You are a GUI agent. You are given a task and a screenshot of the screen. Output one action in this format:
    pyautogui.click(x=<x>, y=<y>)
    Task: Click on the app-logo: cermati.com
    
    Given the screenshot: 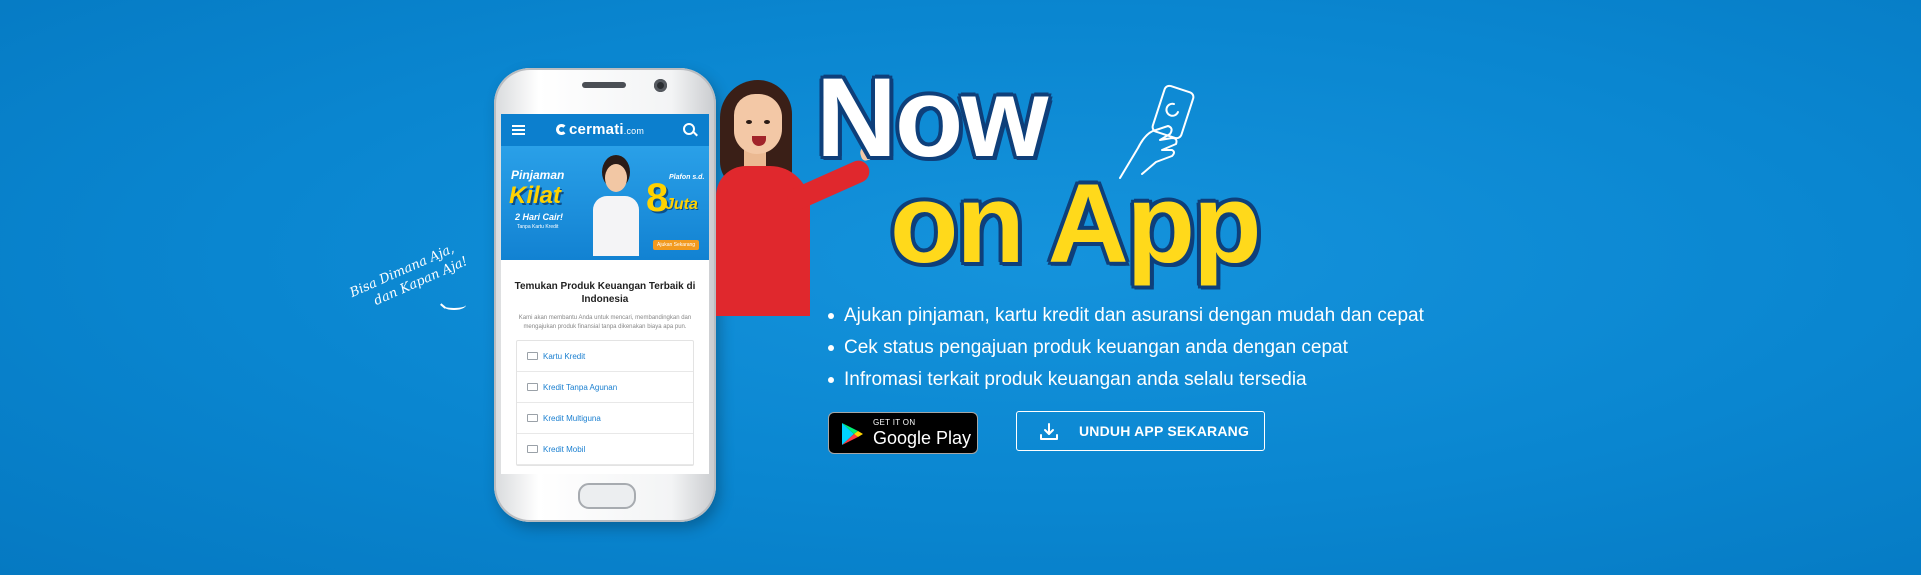 What is the action you would take?
    pyautogui.click(x=600, y=129)
    